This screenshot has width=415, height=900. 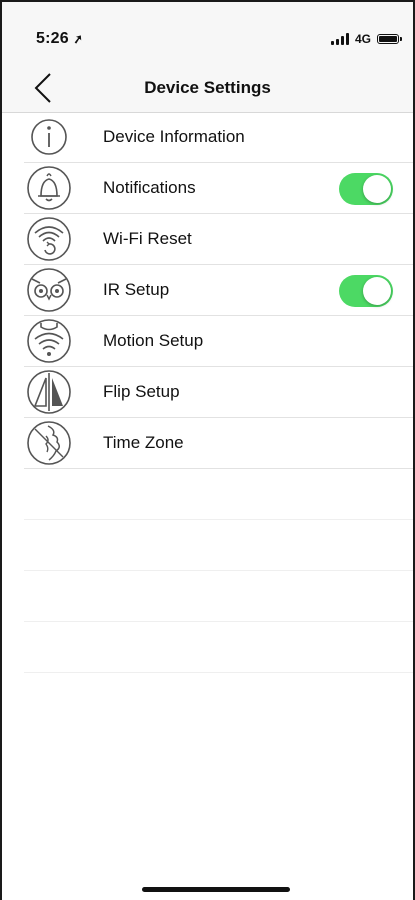 What do you see at coordinates (153, 340) in the screenshot?
I see `settings-item-label: Motion Setup` at bounding box center [153, 340].